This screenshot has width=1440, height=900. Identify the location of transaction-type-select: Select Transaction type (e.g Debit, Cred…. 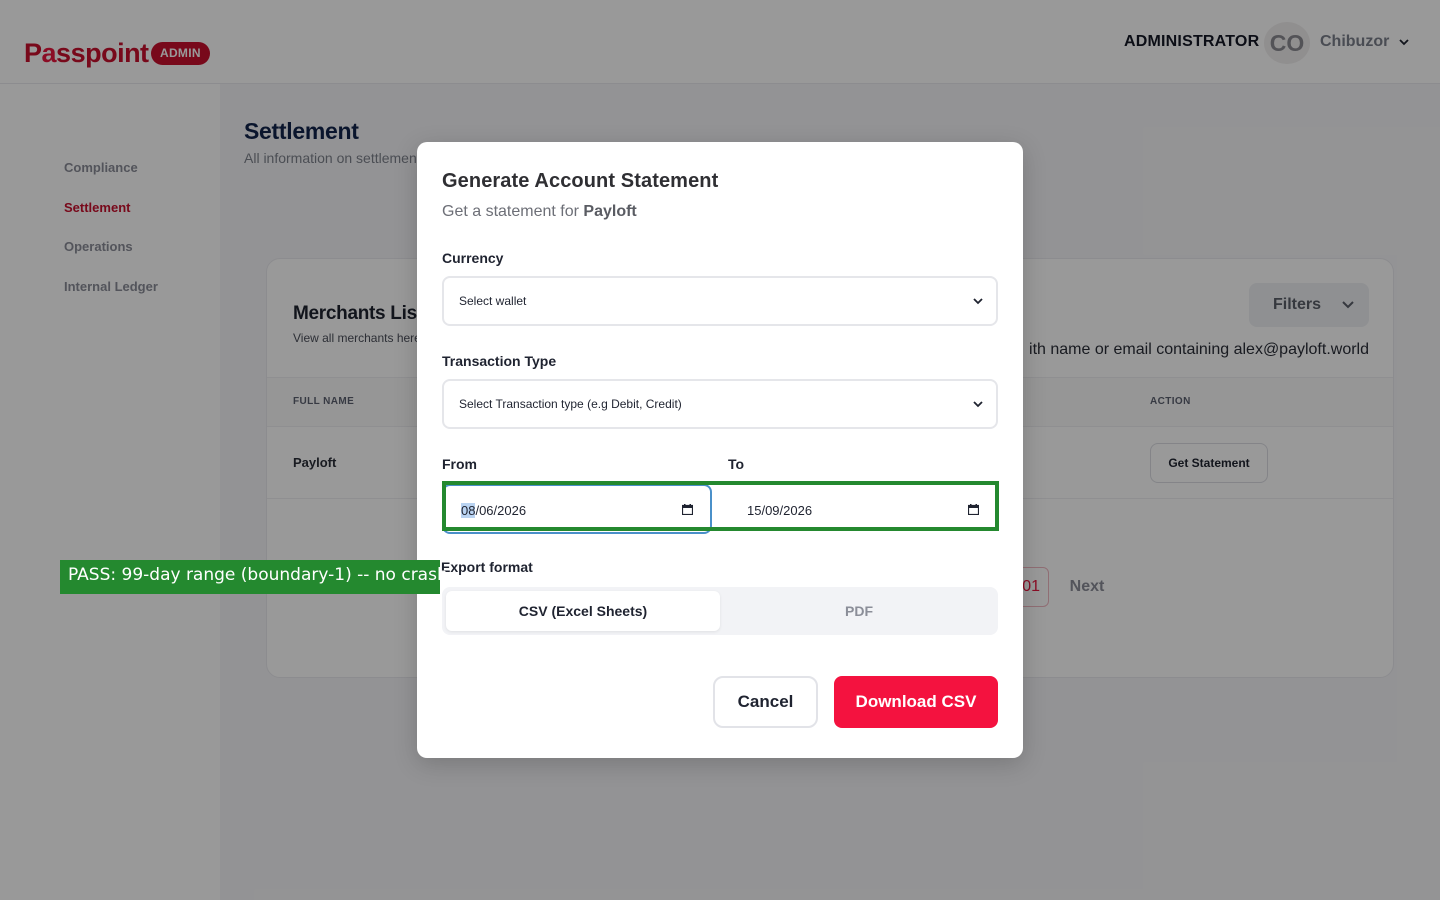
(720, 404).